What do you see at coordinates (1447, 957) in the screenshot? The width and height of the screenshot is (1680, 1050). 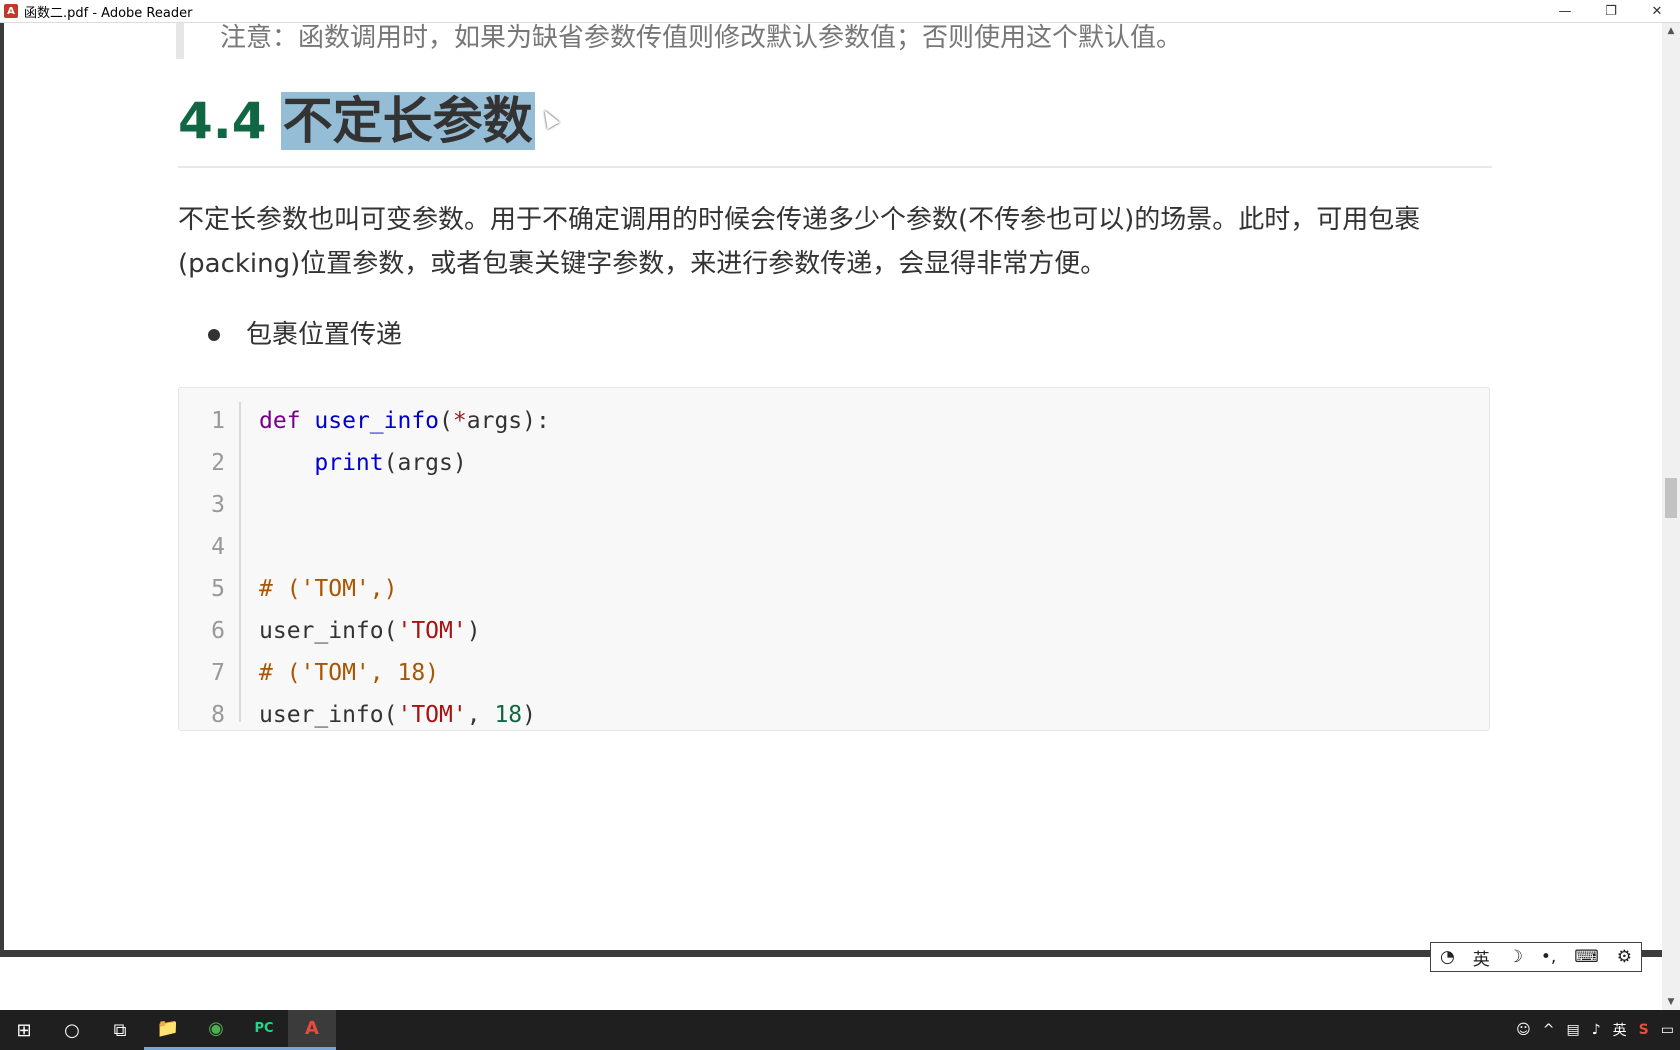 I see `ime-logo-icon: ◔` at bounding box center [1447, 957].